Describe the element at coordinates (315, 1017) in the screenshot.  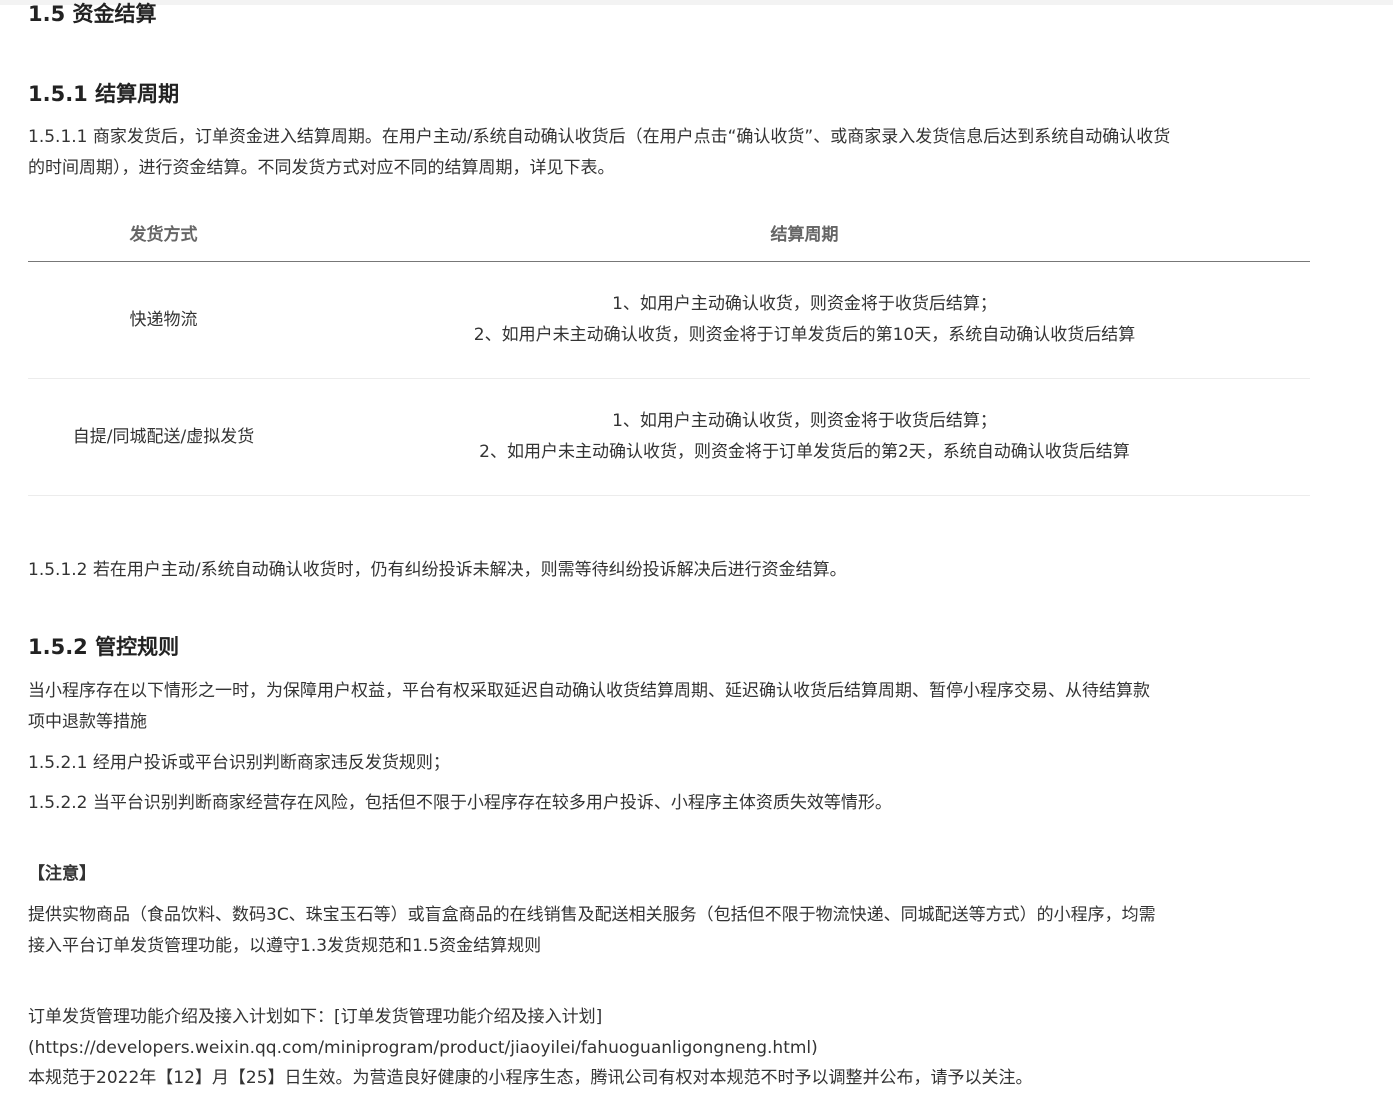
I see `intro-line1: 订单发货管理功能介绍及接入计划如下：[订单发货管理功能介绍及接入计划]` at that location.